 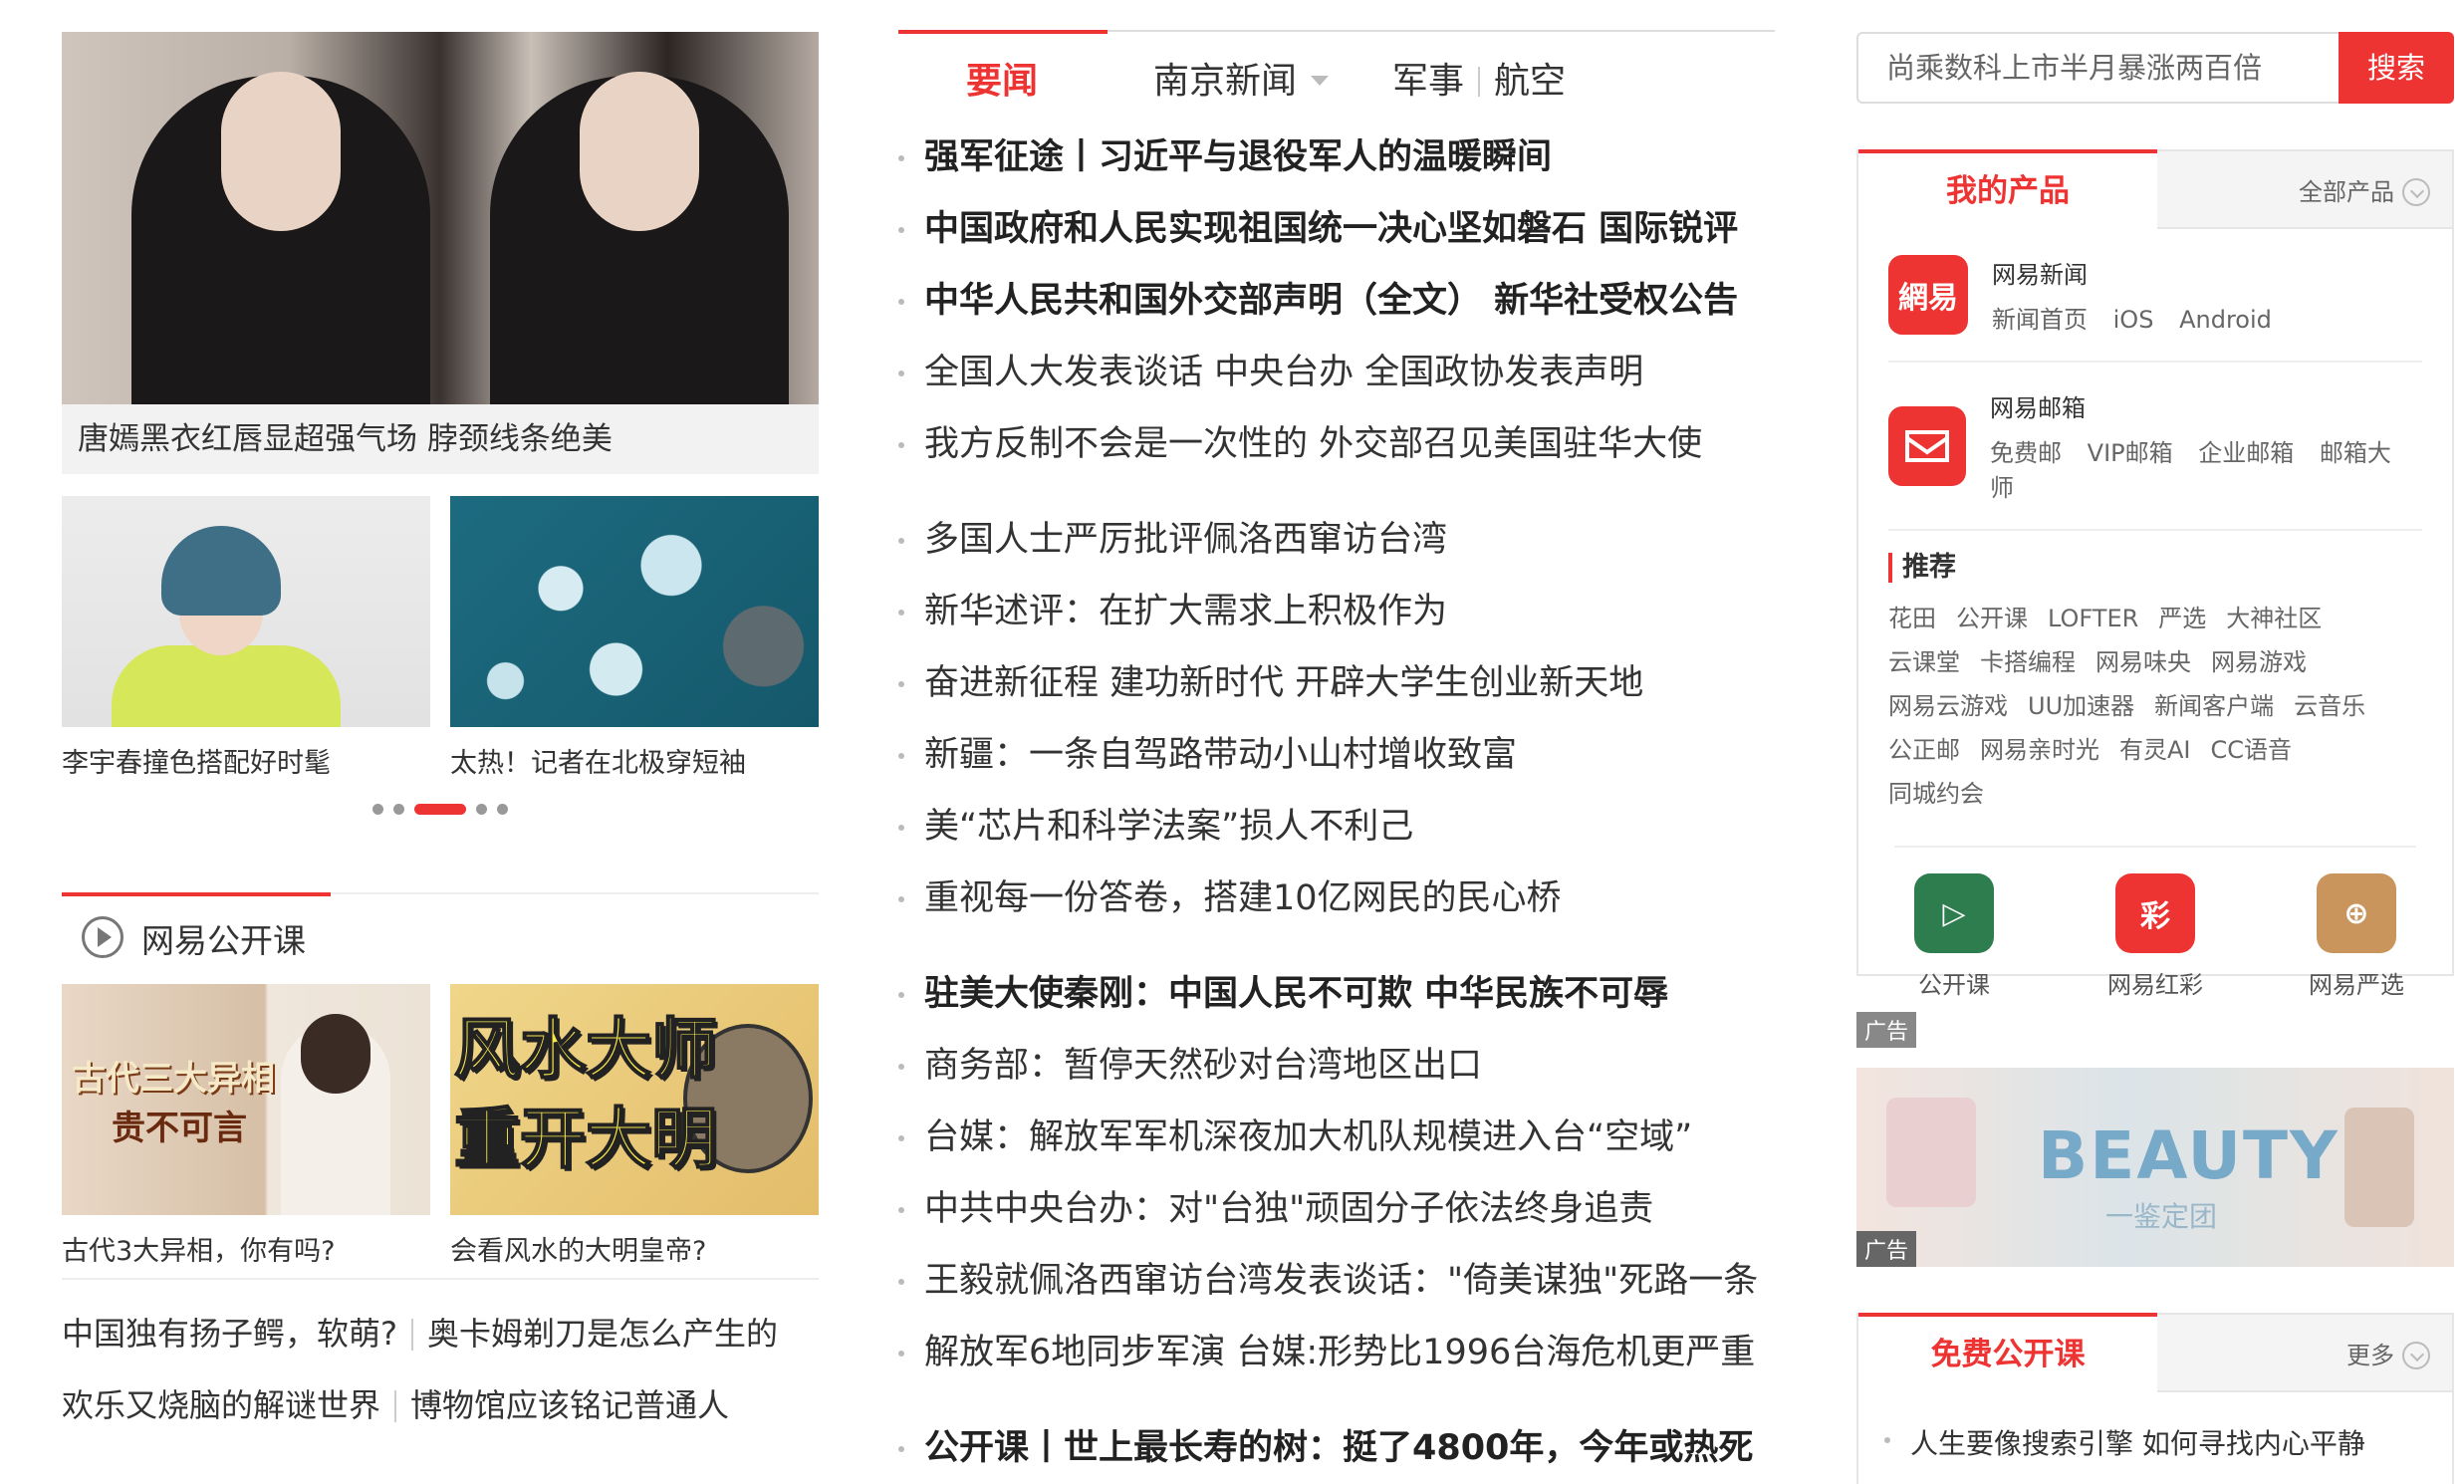 I want to click on course-caption: 古代3大异相，你有吗?, so click(x=246, y=1248).